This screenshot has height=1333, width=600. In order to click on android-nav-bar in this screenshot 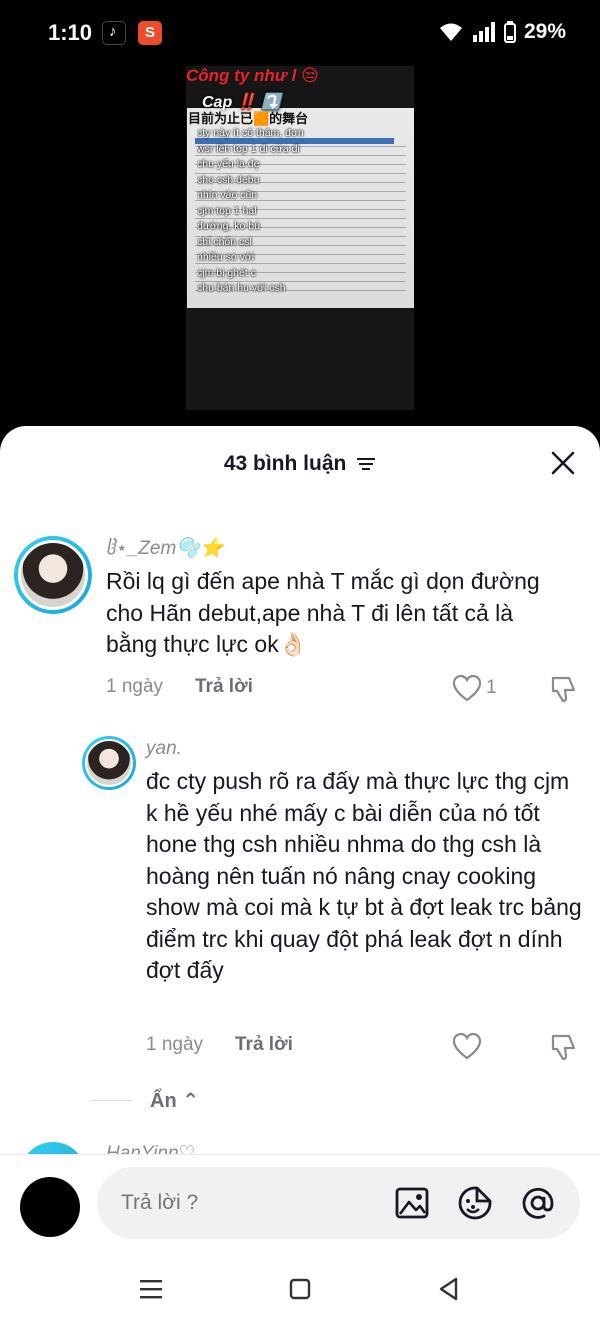, I will do `click(300, 1289)`.